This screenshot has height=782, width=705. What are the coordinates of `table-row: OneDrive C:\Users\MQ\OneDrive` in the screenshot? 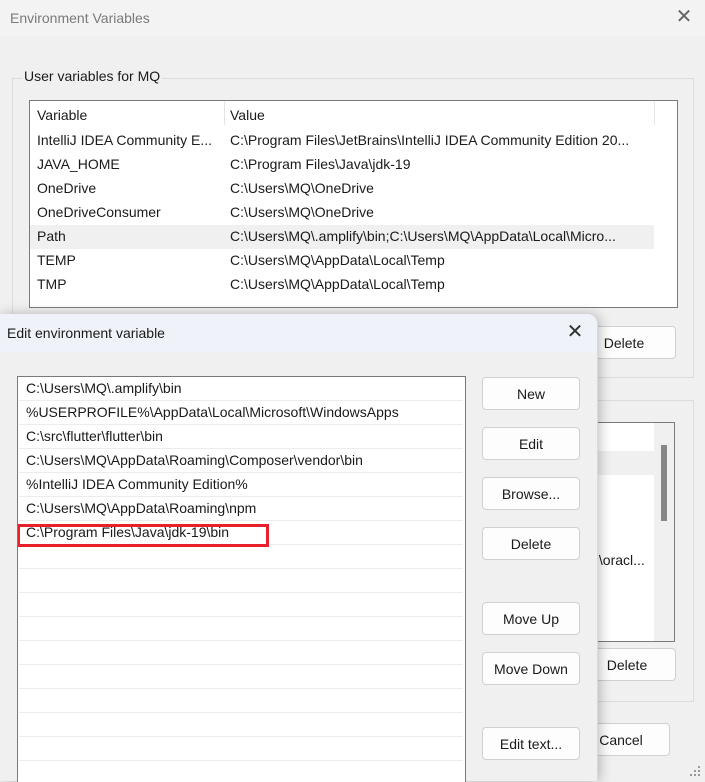 It's located at (342, 189).